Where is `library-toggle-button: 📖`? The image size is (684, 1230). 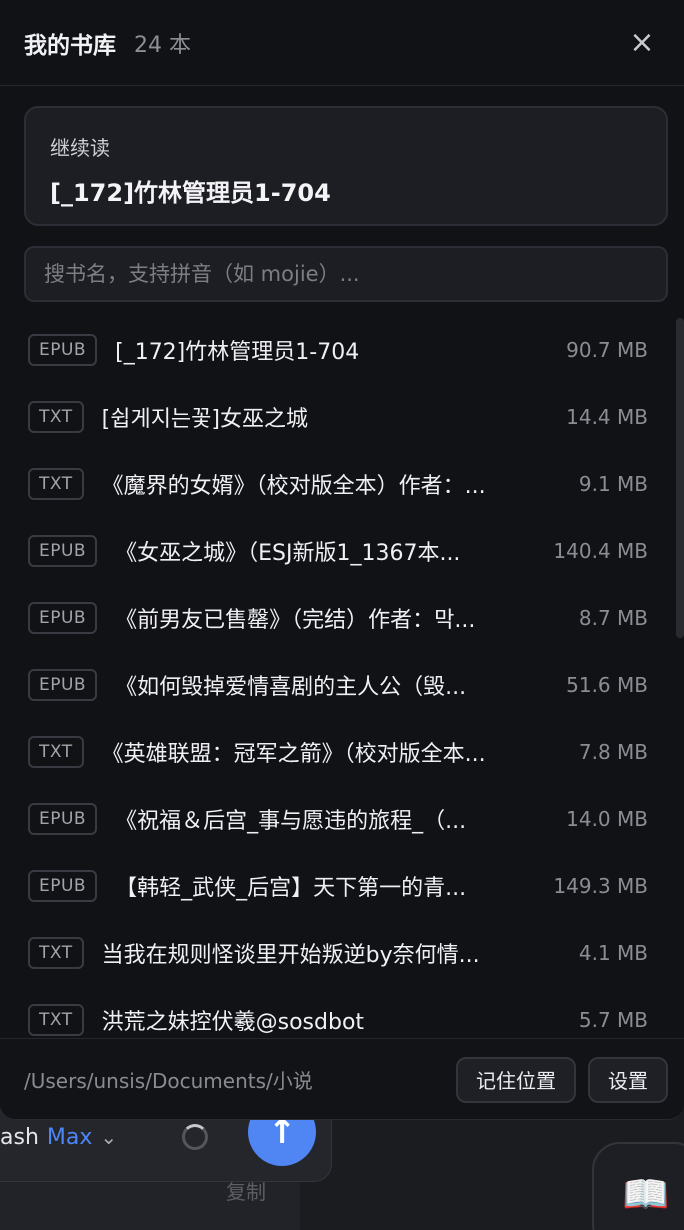 library-toggle-button: 📖 is located at coordinates (638, 1186).